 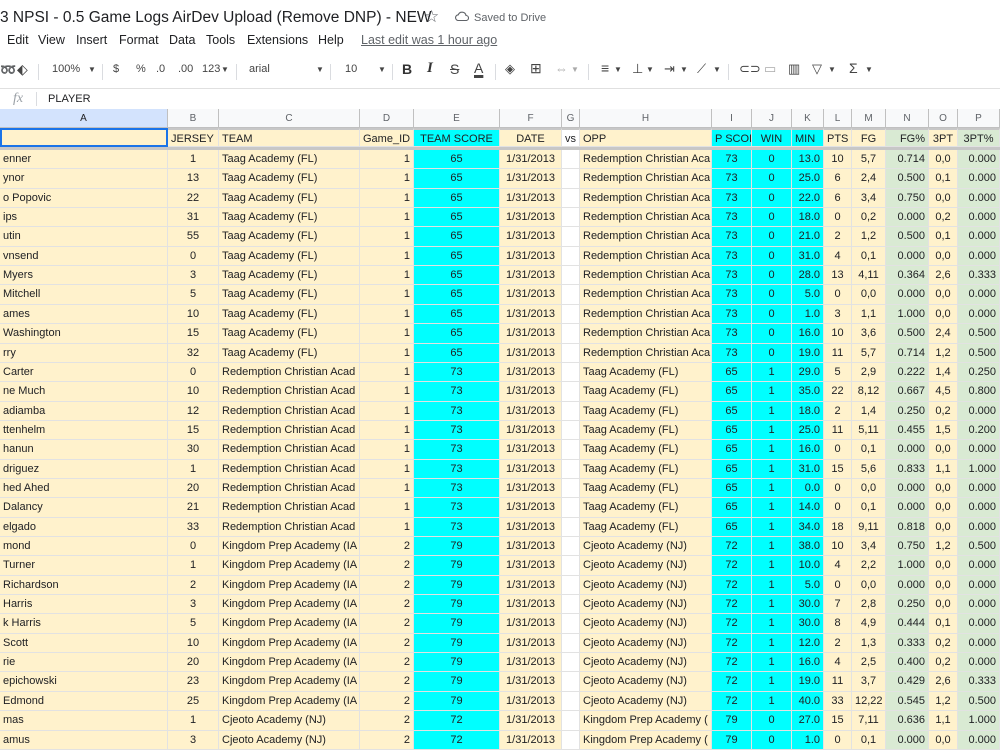 What do you see at coordinates (193, 314) in the screenshot?
I see `table-cell: 10` at bounding box center [193, 314].